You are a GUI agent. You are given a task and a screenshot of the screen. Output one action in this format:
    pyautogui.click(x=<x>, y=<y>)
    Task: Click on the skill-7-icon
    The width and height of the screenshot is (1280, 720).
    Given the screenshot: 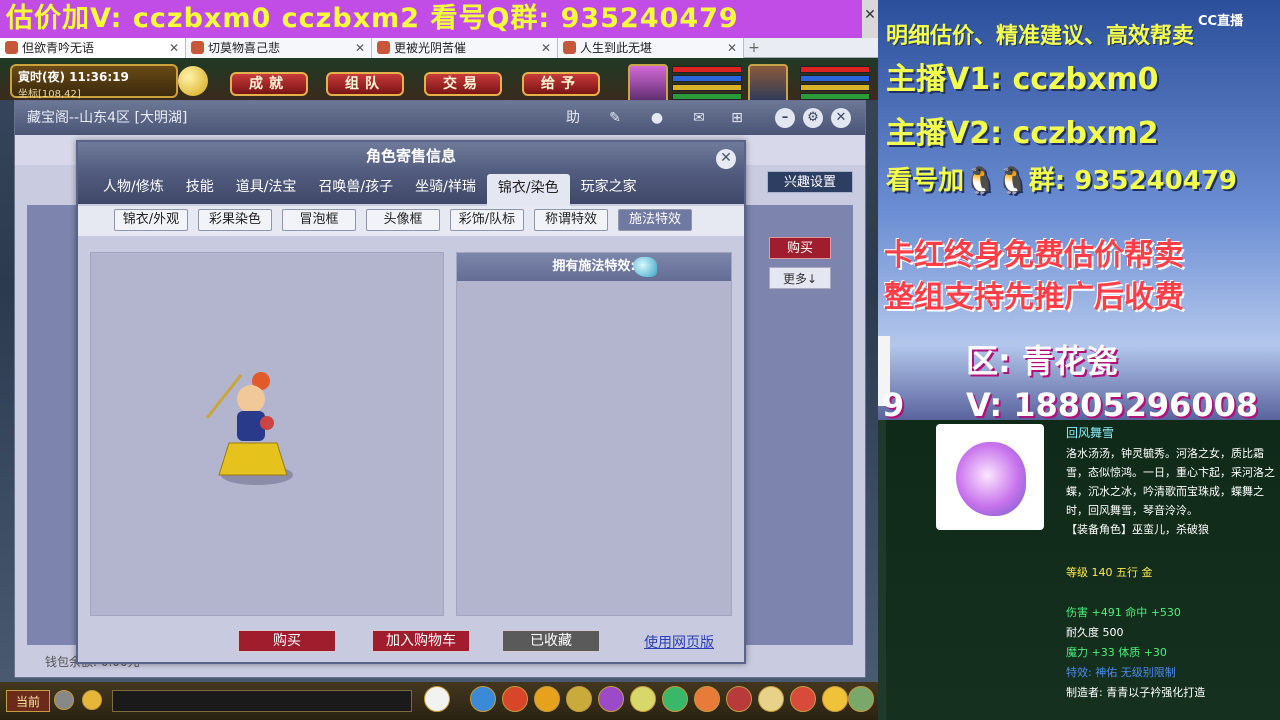 What is the action you would take?
    pyautogui.click(x=675, y=699)
    